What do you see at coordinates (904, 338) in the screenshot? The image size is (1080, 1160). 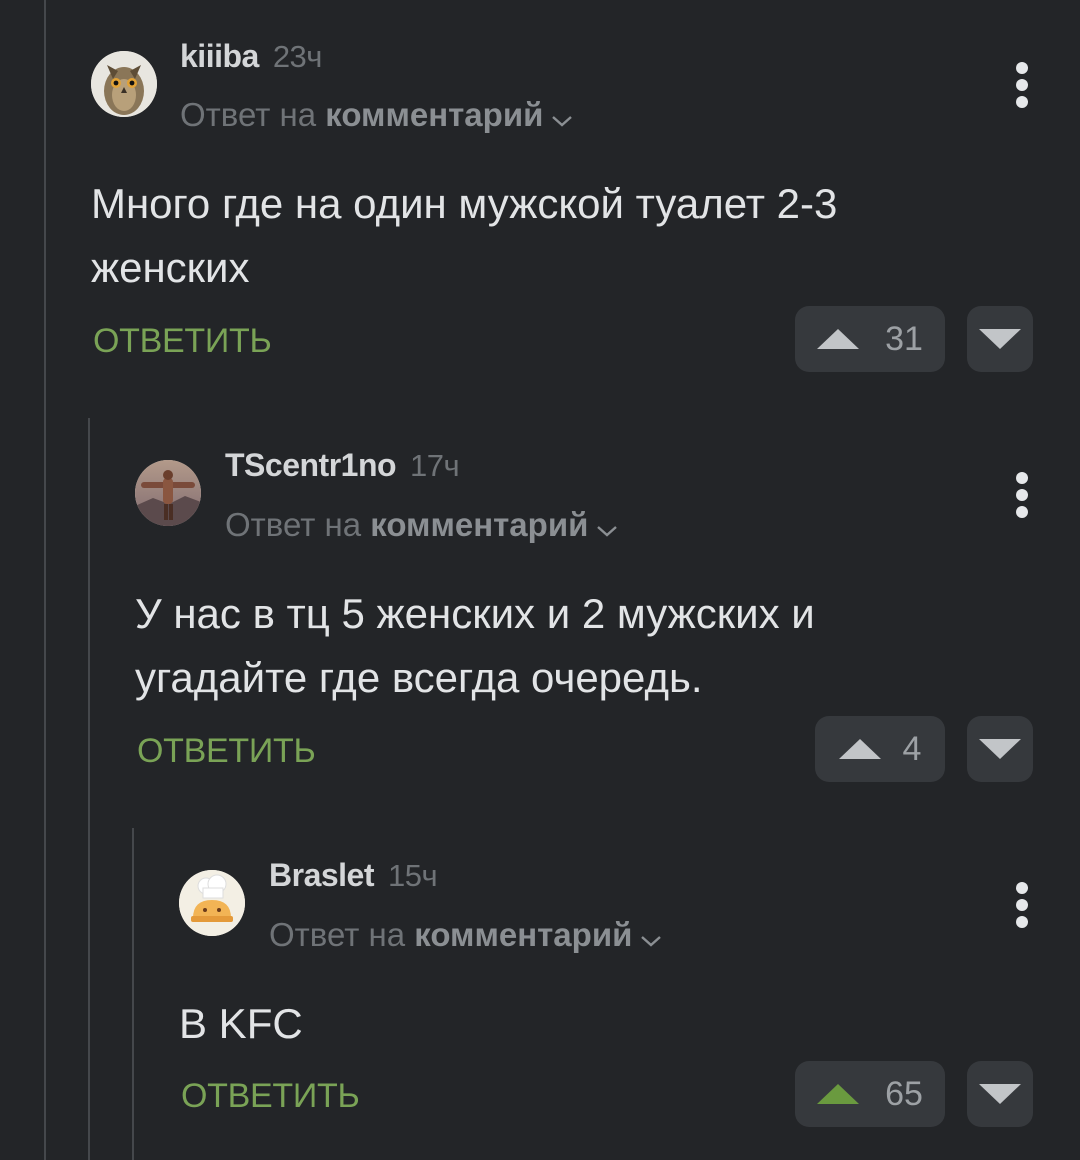 I see `rating-count: 31` at bounding box center [904, 338].